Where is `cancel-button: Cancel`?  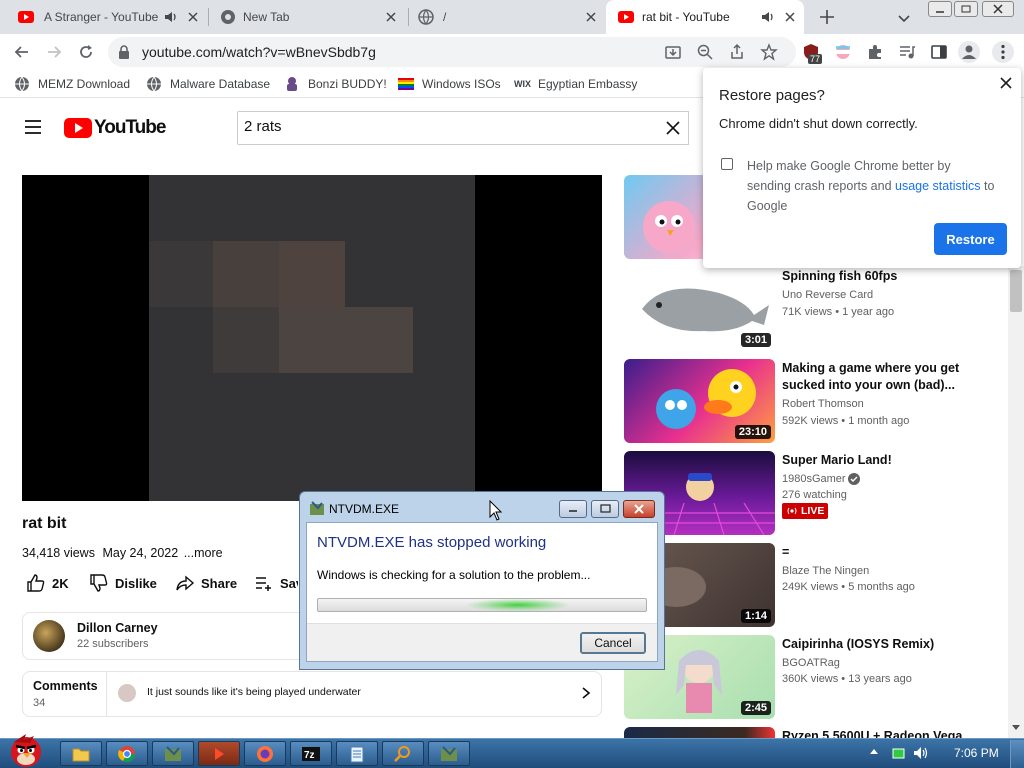 cancel-button: Cancel is located at coordinates (613, 643).